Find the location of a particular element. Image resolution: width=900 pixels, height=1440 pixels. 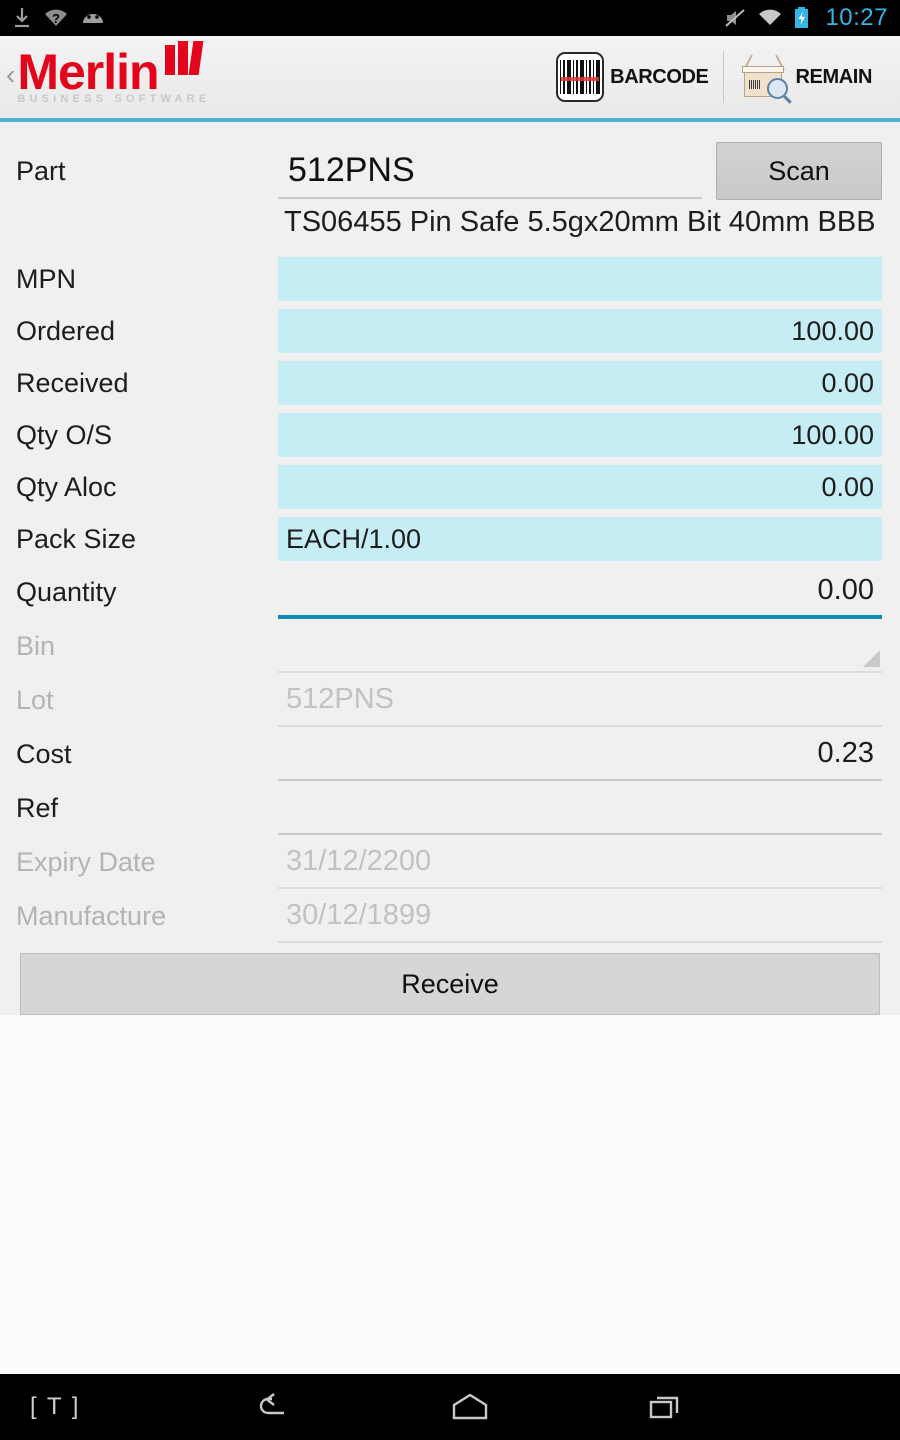

ref-field is located at coordinates (580, 808).